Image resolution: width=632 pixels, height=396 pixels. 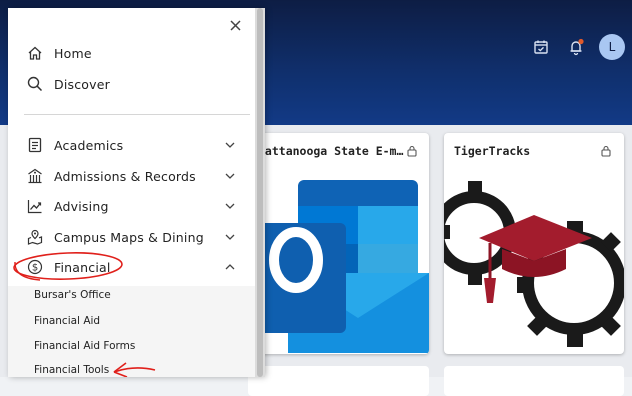 What do you see at coordinates (340, 266) in the screenshot?
I see `outlook-logo-icon` at bounding box center [340, 266].